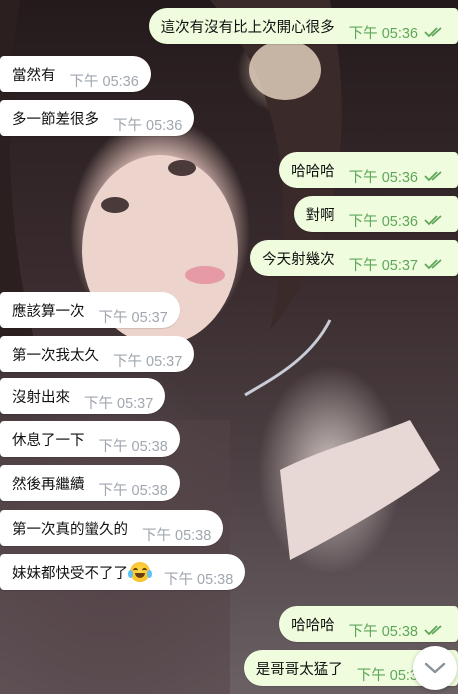  I want to click on message-text: 妹妹都快受不了了, so click(70, 573).